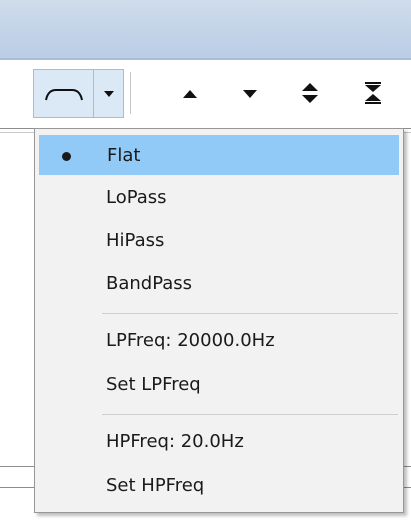 Image resolution: width=411 pixels, height=525 pixels. I want to click on expand-vertical-icon, so click(310, 93).